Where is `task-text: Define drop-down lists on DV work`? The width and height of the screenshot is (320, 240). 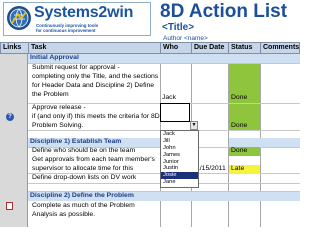 task-text: Define drop-down lists on DV work is located at coordinates (84, 177).